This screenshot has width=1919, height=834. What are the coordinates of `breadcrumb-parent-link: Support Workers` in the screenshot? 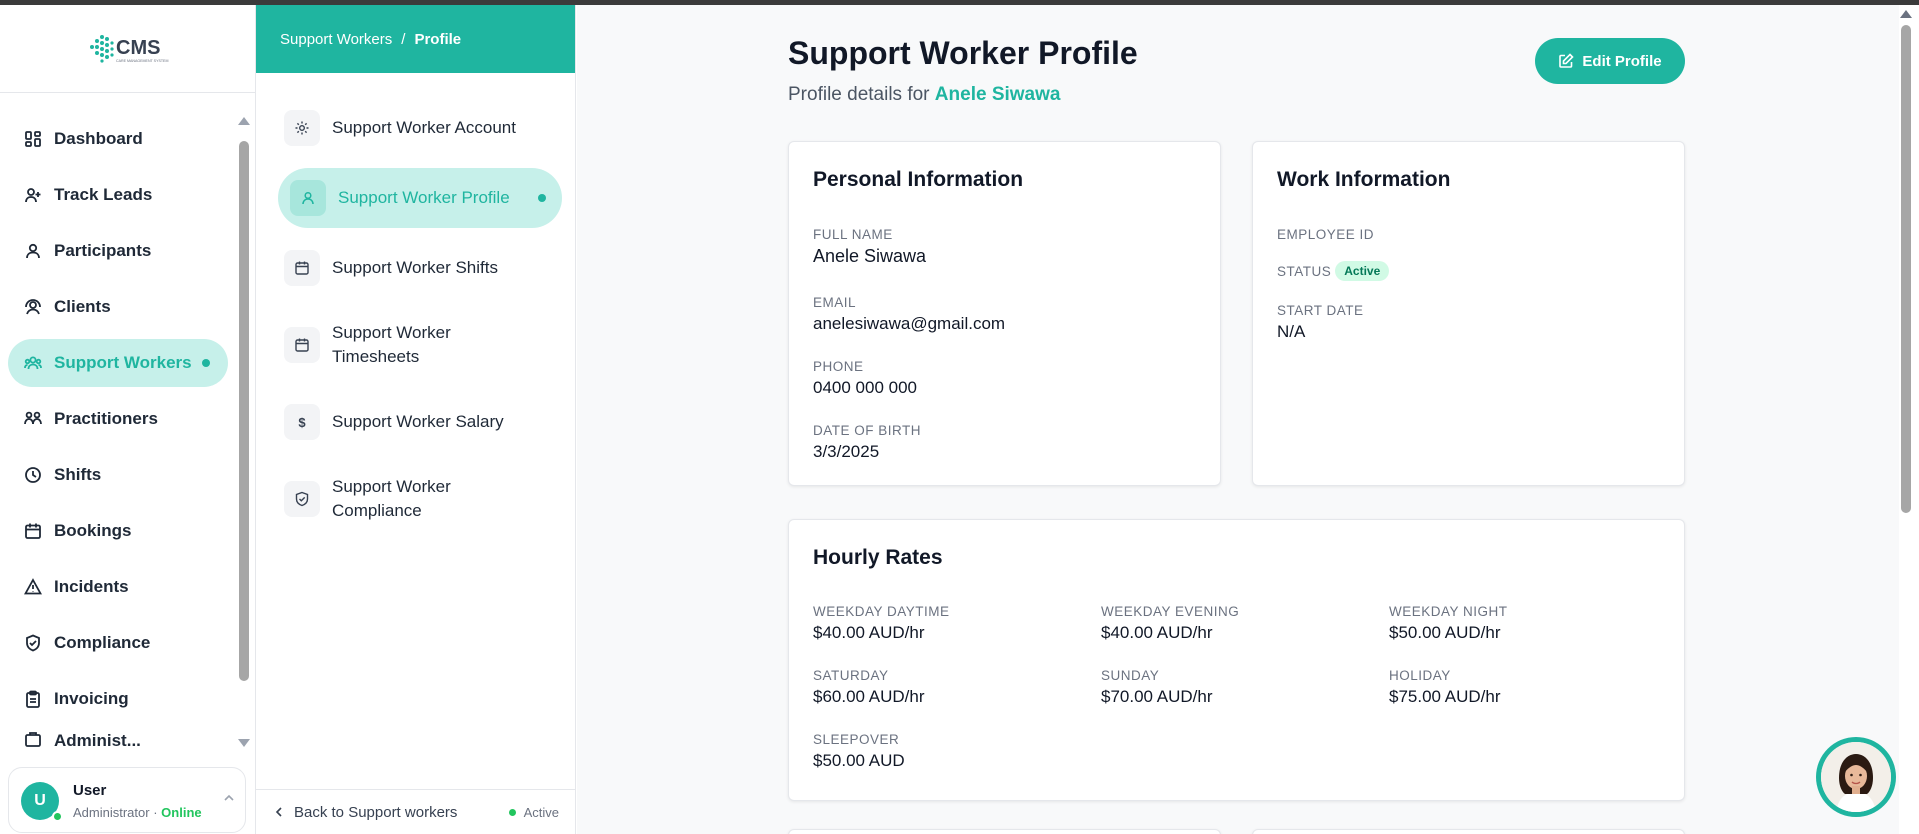 It's located at (336, 39).